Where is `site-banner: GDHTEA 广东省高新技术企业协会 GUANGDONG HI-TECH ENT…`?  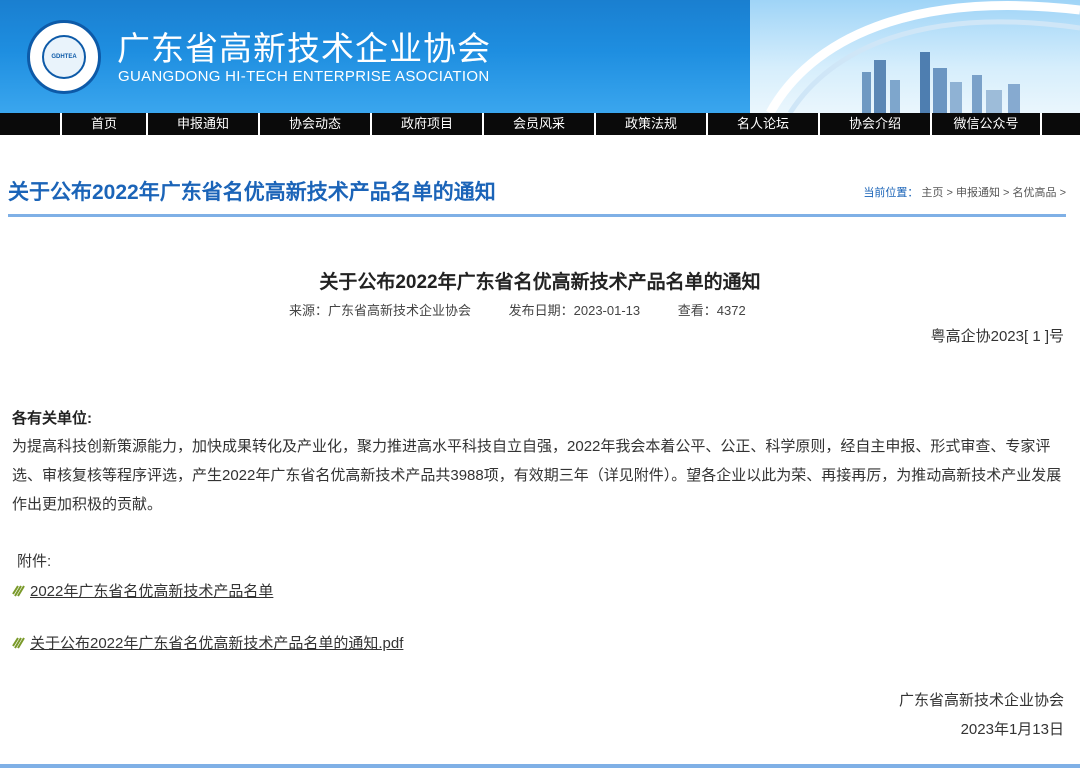
site-banner: GDHTEA 广东省高新技术企业协会 GUANGDONG HI-TECH ENT… is located at coordinates (540, 56).